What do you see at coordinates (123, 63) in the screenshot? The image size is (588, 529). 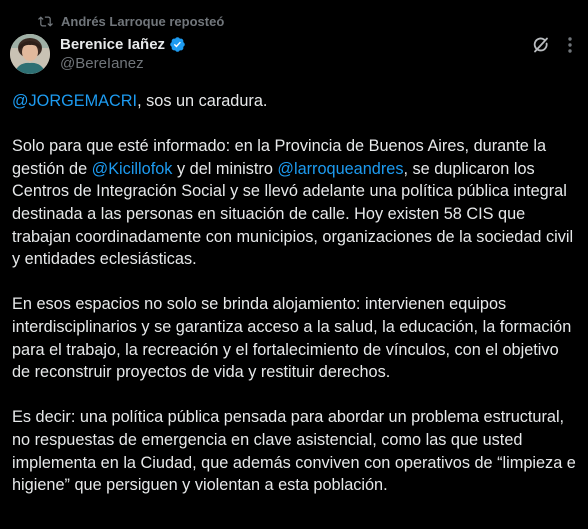 I see `author-handle: @BereIanez` at bounding box center [123, 63].